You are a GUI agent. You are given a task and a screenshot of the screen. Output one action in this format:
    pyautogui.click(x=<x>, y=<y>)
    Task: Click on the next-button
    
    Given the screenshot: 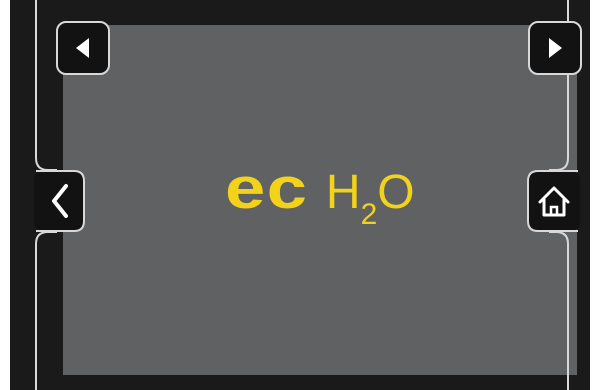 What is the action you would take?
    pyautogui.click(x=555, y=48)
    